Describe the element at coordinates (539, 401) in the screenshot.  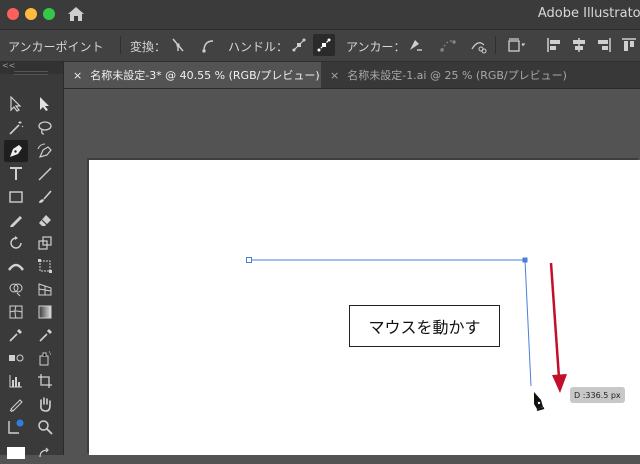
I see `pen-cursor-icon` at that location.